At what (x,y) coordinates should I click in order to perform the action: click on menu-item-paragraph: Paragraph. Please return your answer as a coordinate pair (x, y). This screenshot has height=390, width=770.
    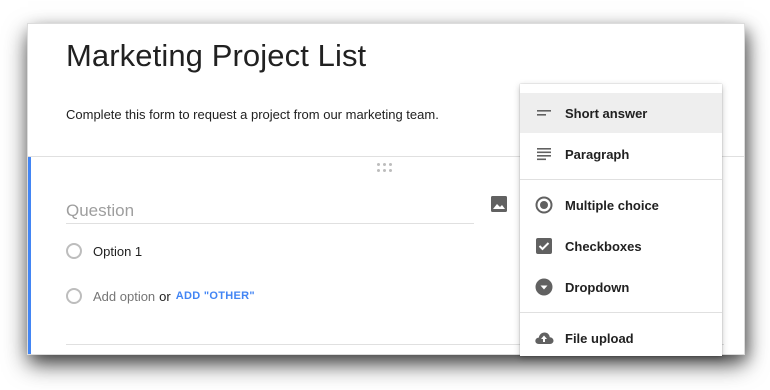
    Looking at the image, I should click on (621, 154).